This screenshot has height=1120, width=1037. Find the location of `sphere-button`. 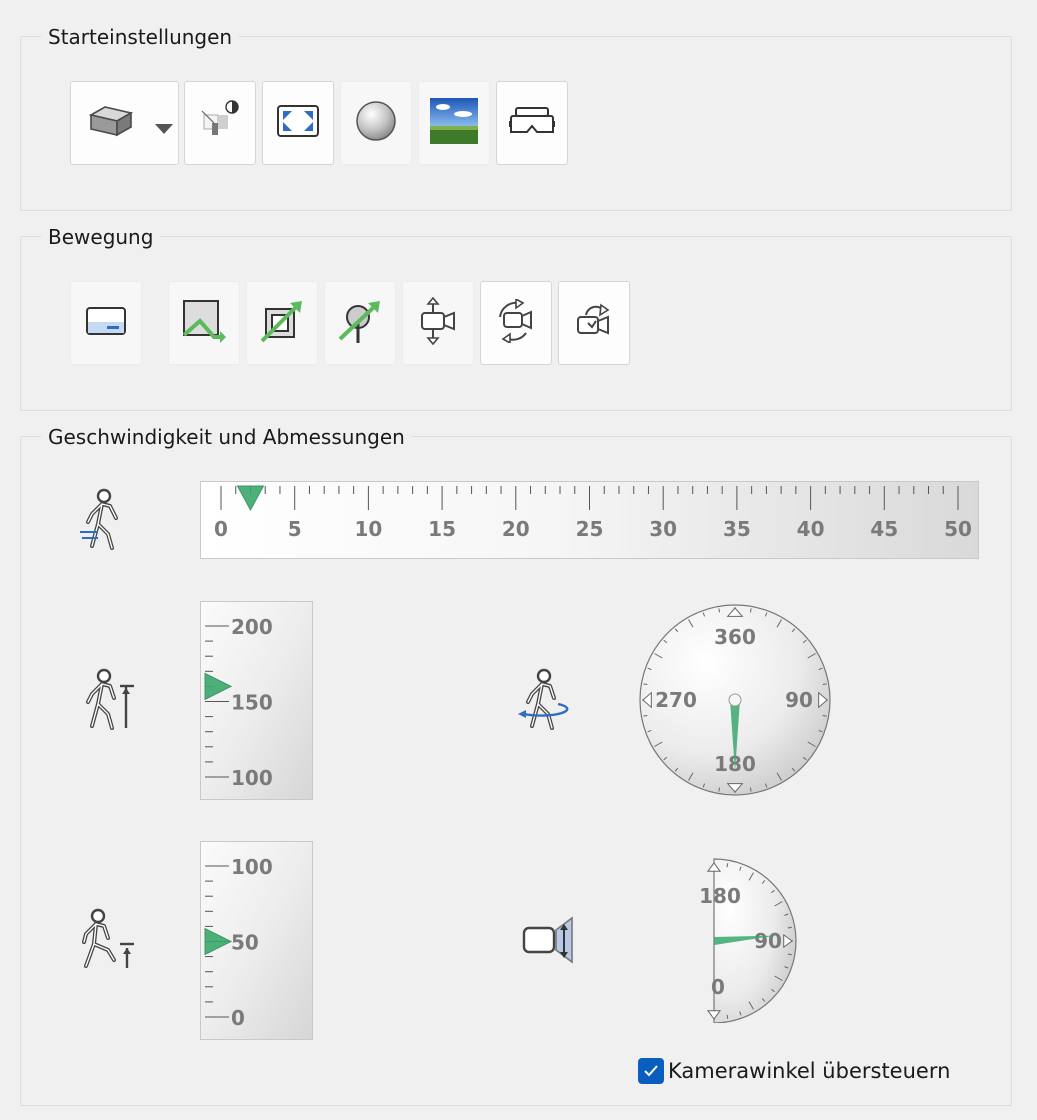

sphere-button is located at coordinates (376, 123).